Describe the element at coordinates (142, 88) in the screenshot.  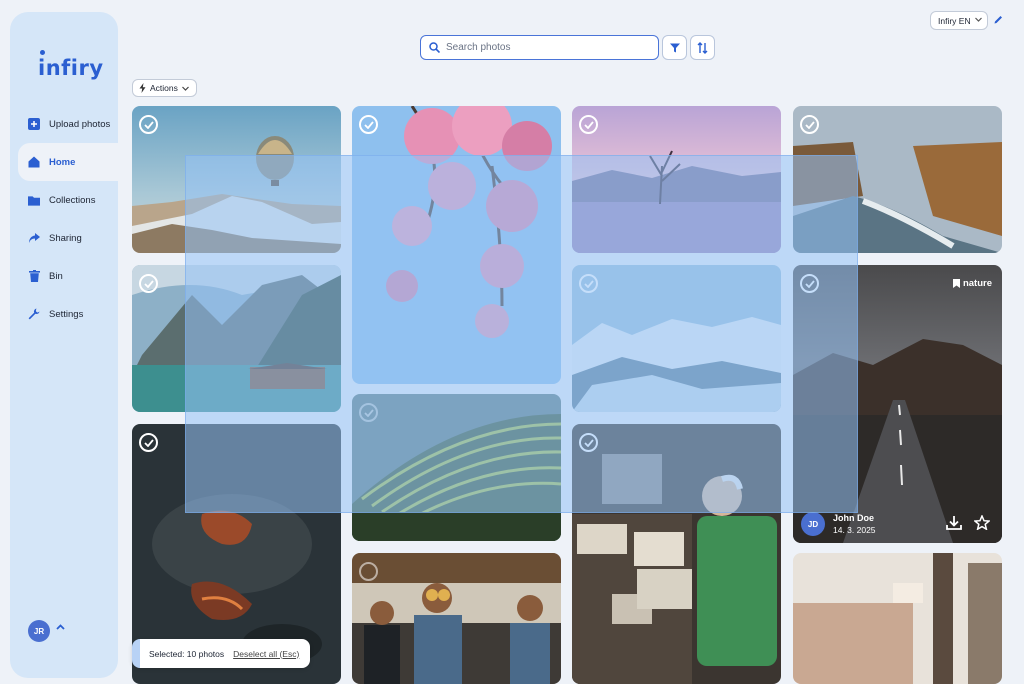
I see `lightning-icon` at that location.